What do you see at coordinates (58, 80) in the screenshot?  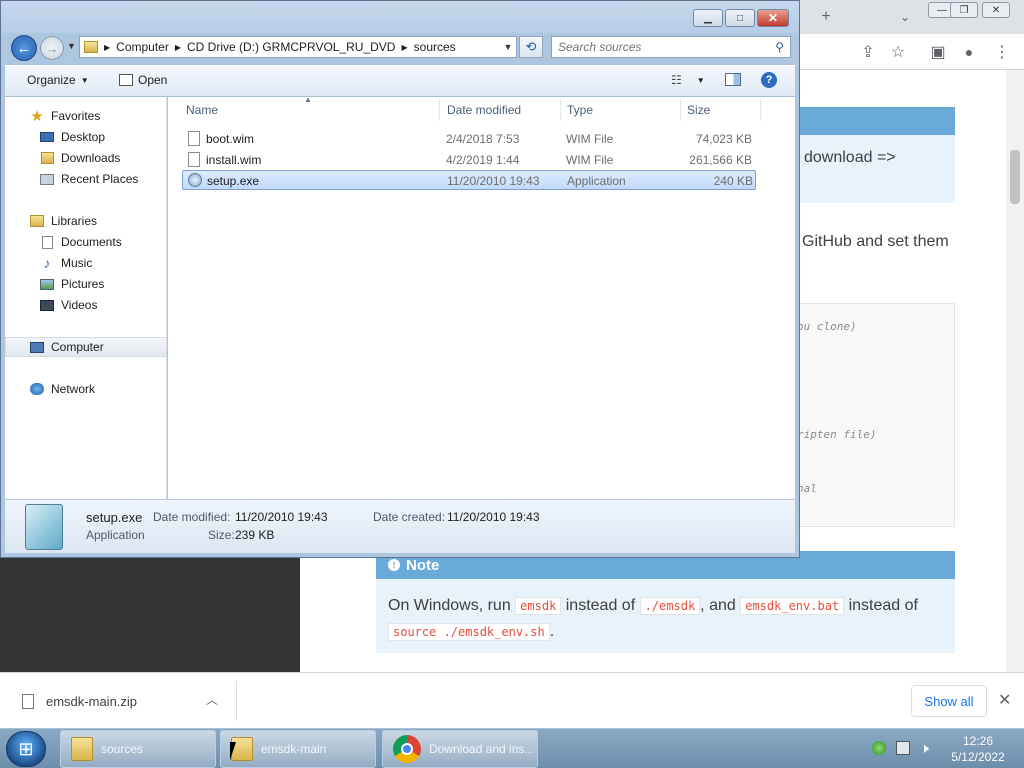 I see `organize-button: Organize ▼` at bounding box center [58, 80].